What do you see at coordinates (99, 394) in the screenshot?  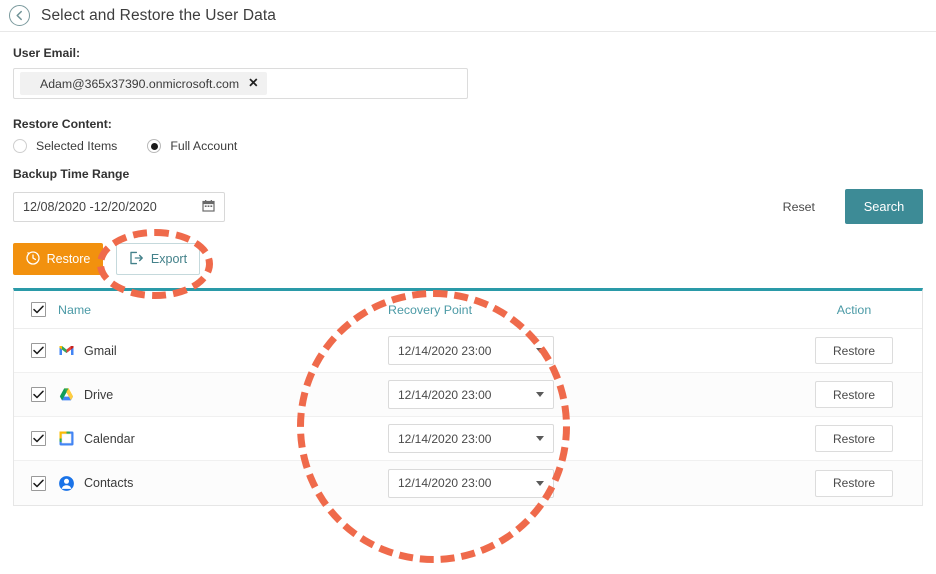 I see `row-name: Drive` at bounding box center [99, 394].